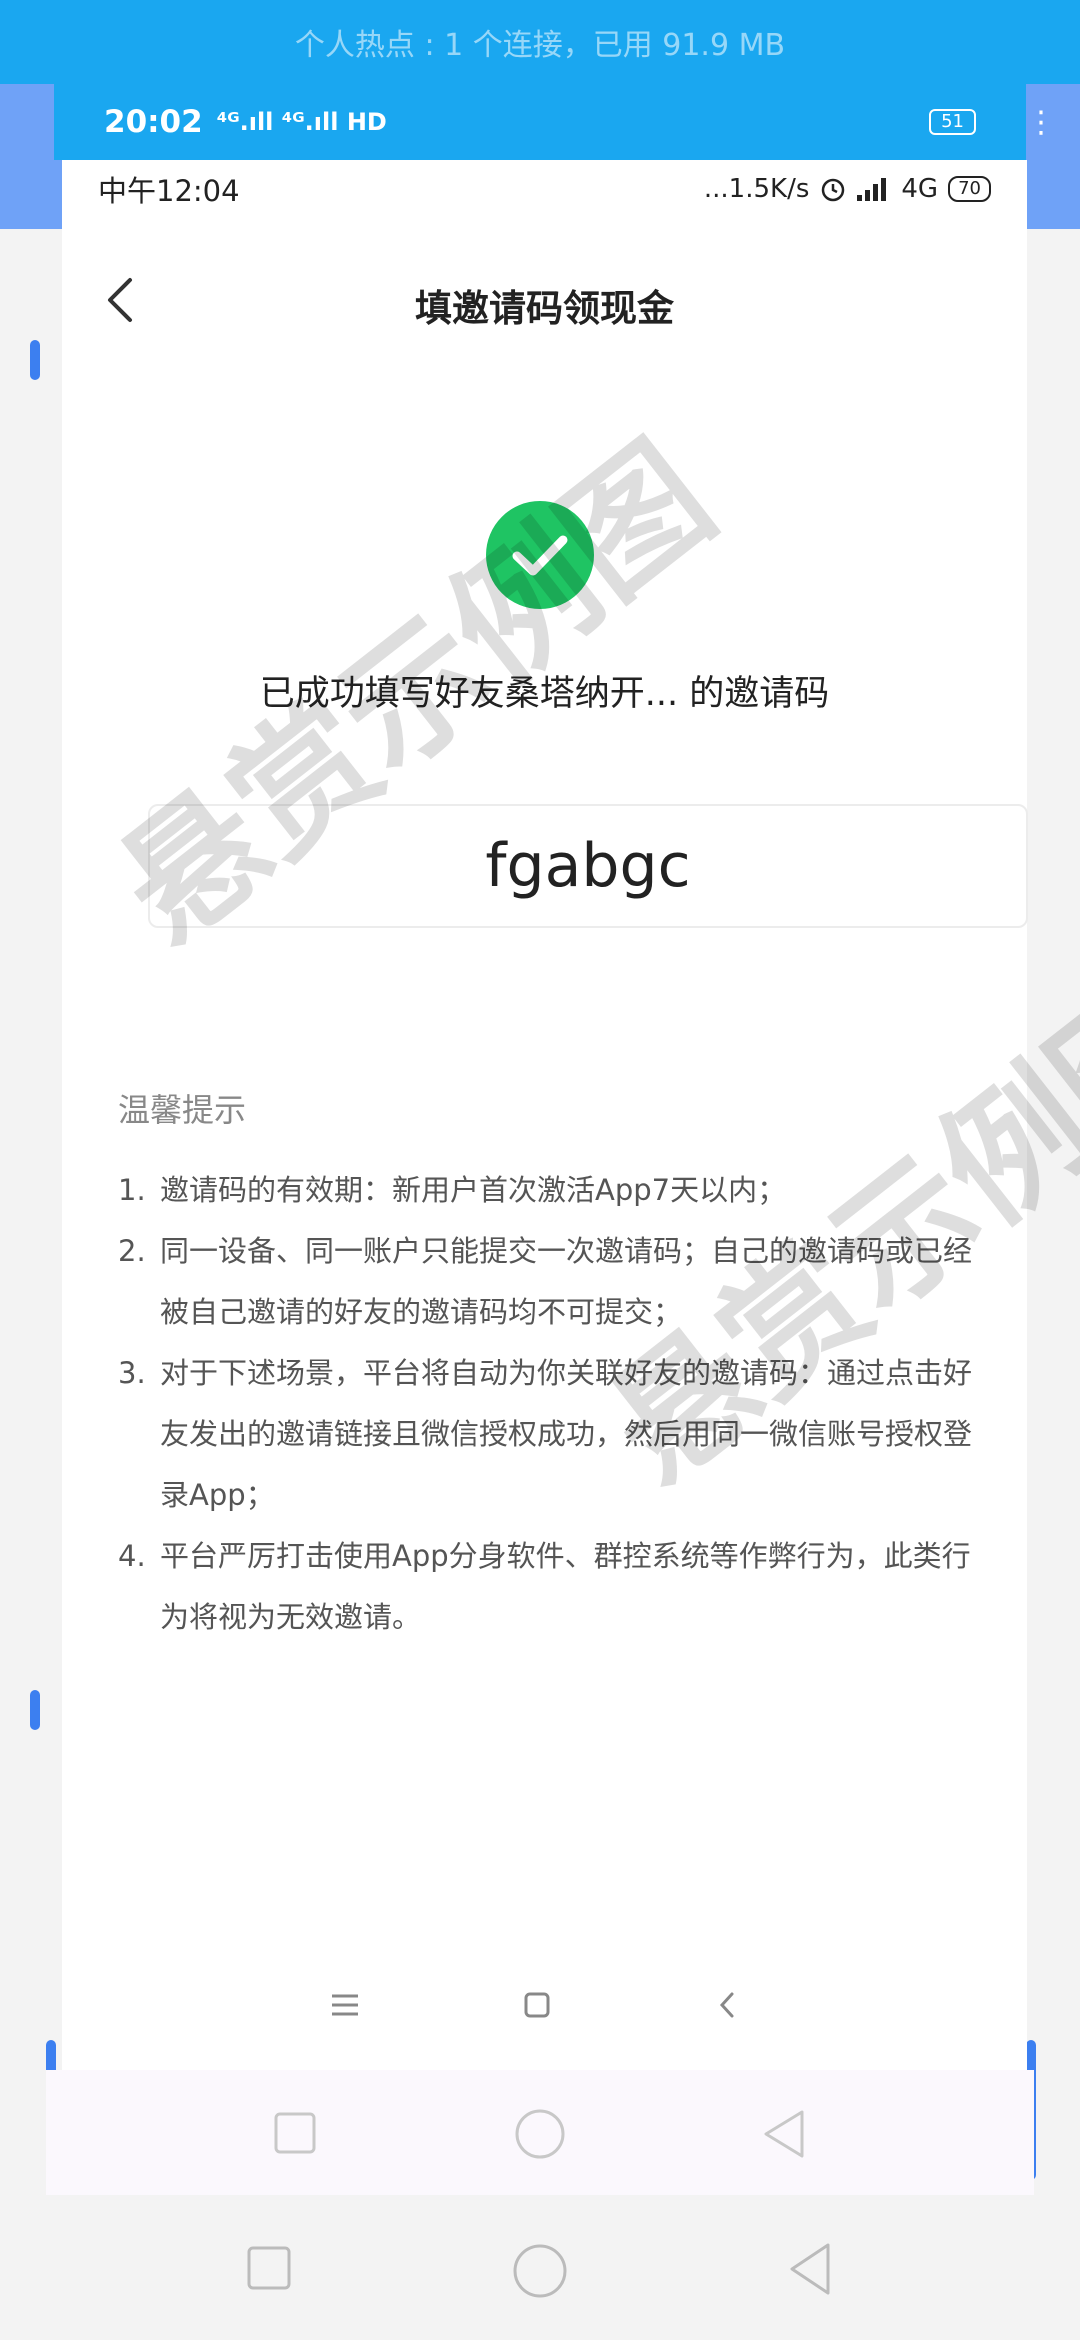 The image size is (1080, 2340). Describe the element at coordinates (132, 1251) in the screenshot. I see `tip-number: 2.` at that location.